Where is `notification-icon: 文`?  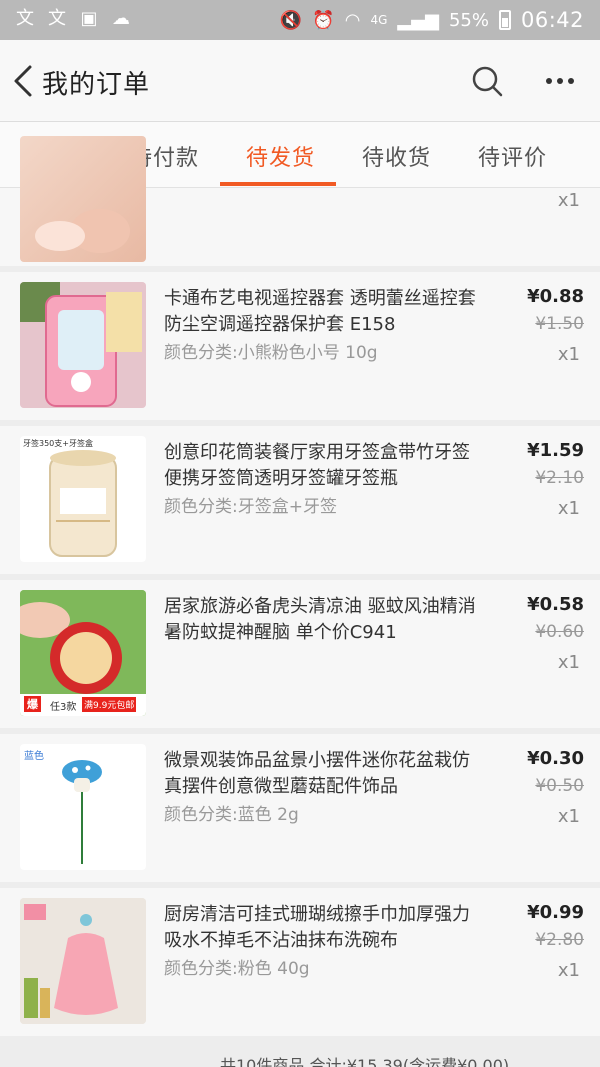
notification-icon: 文 is located at coordinates (25, 18).